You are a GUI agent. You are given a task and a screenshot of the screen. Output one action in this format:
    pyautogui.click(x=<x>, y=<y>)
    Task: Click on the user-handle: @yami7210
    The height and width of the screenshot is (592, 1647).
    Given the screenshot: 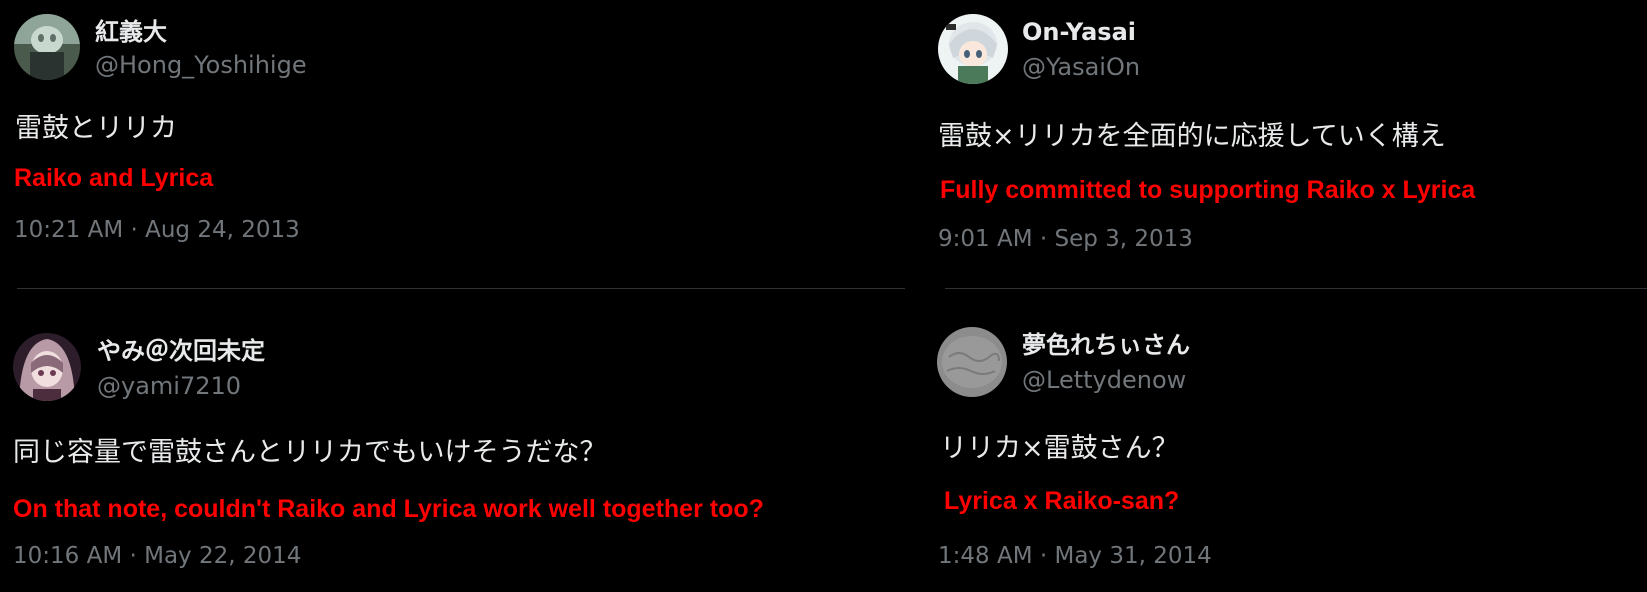 What is the action you would take?
    pyautogui.click(x=169, y=386)
    